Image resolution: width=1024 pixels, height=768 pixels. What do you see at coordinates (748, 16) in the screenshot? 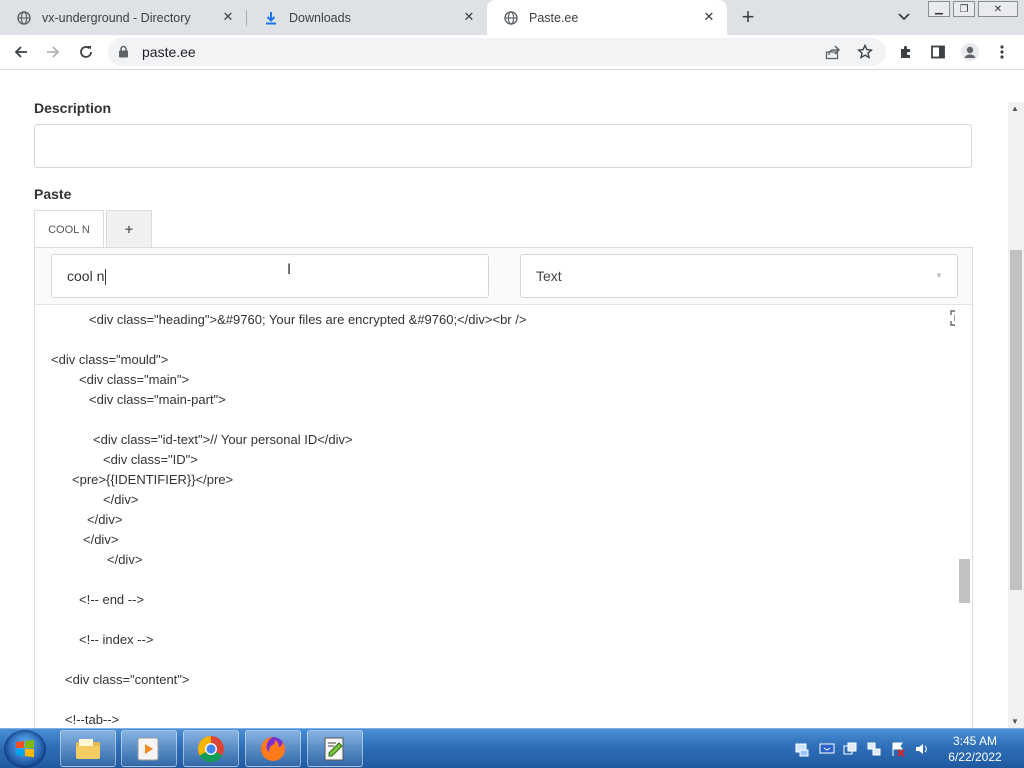
I see `new-tab-button: +` at bounding box center [748, 16].